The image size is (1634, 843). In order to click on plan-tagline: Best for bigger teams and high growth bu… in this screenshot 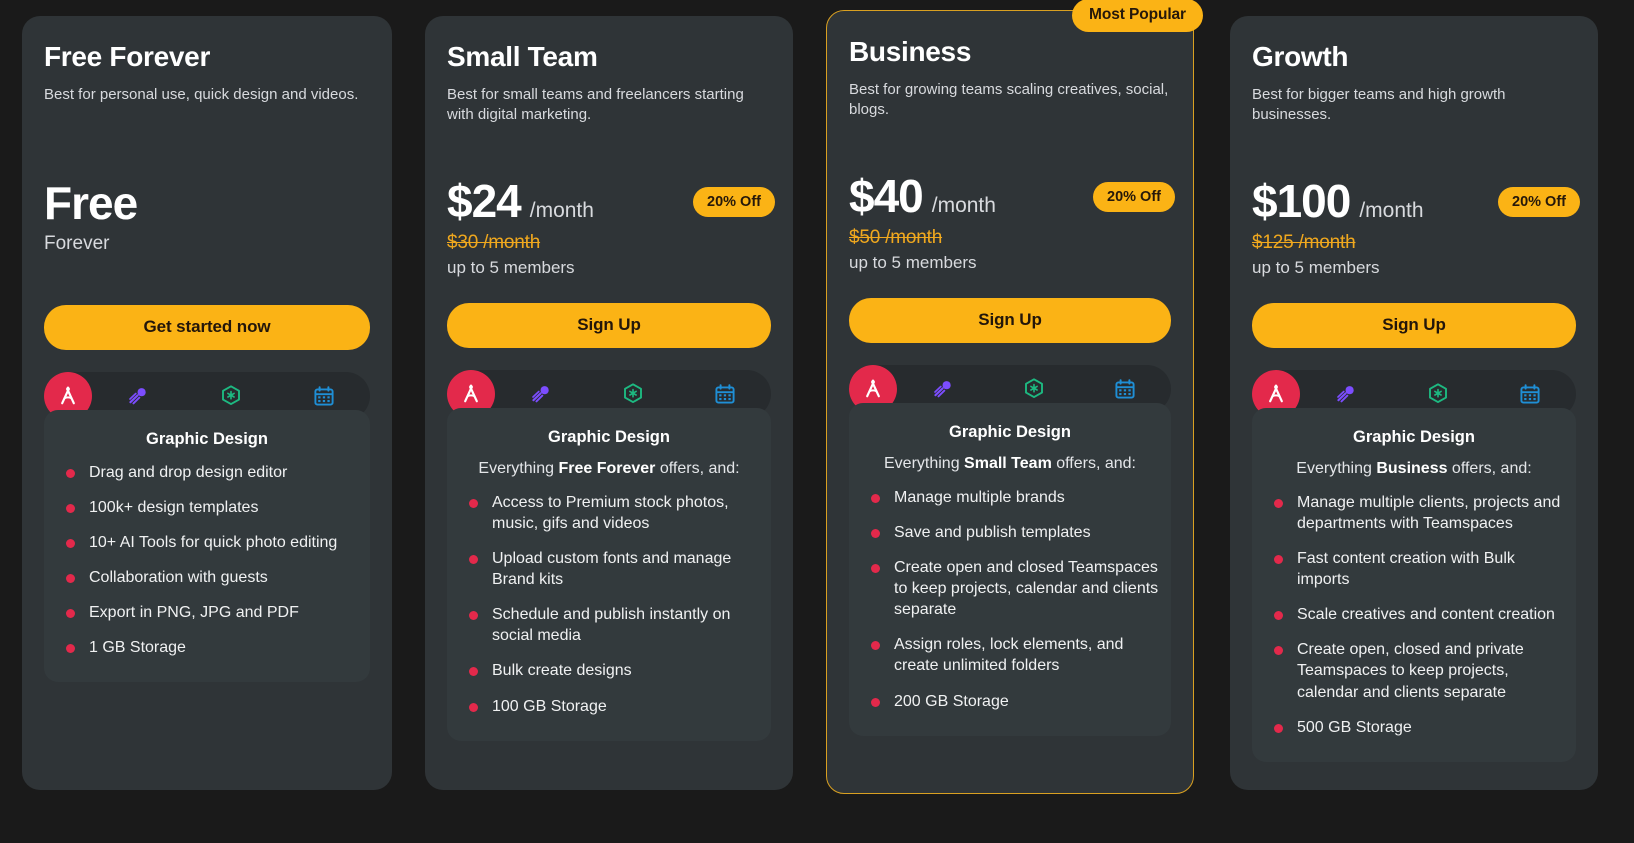, I will do `click(1379, 104)`.